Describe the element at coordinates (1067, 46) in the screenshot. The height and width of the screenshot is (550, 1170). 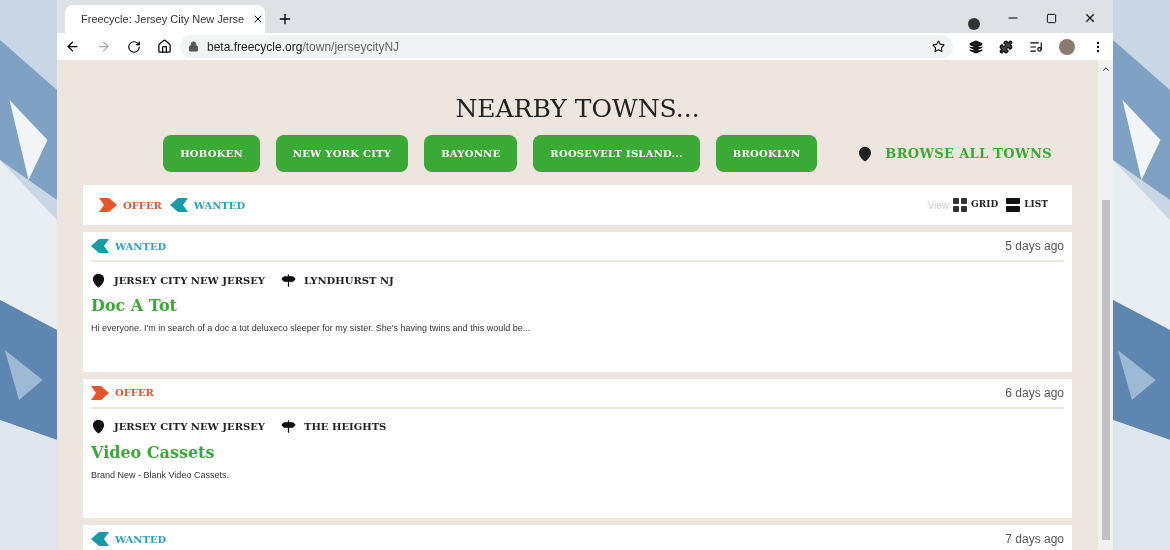
I see `profile-avatar` at that location.